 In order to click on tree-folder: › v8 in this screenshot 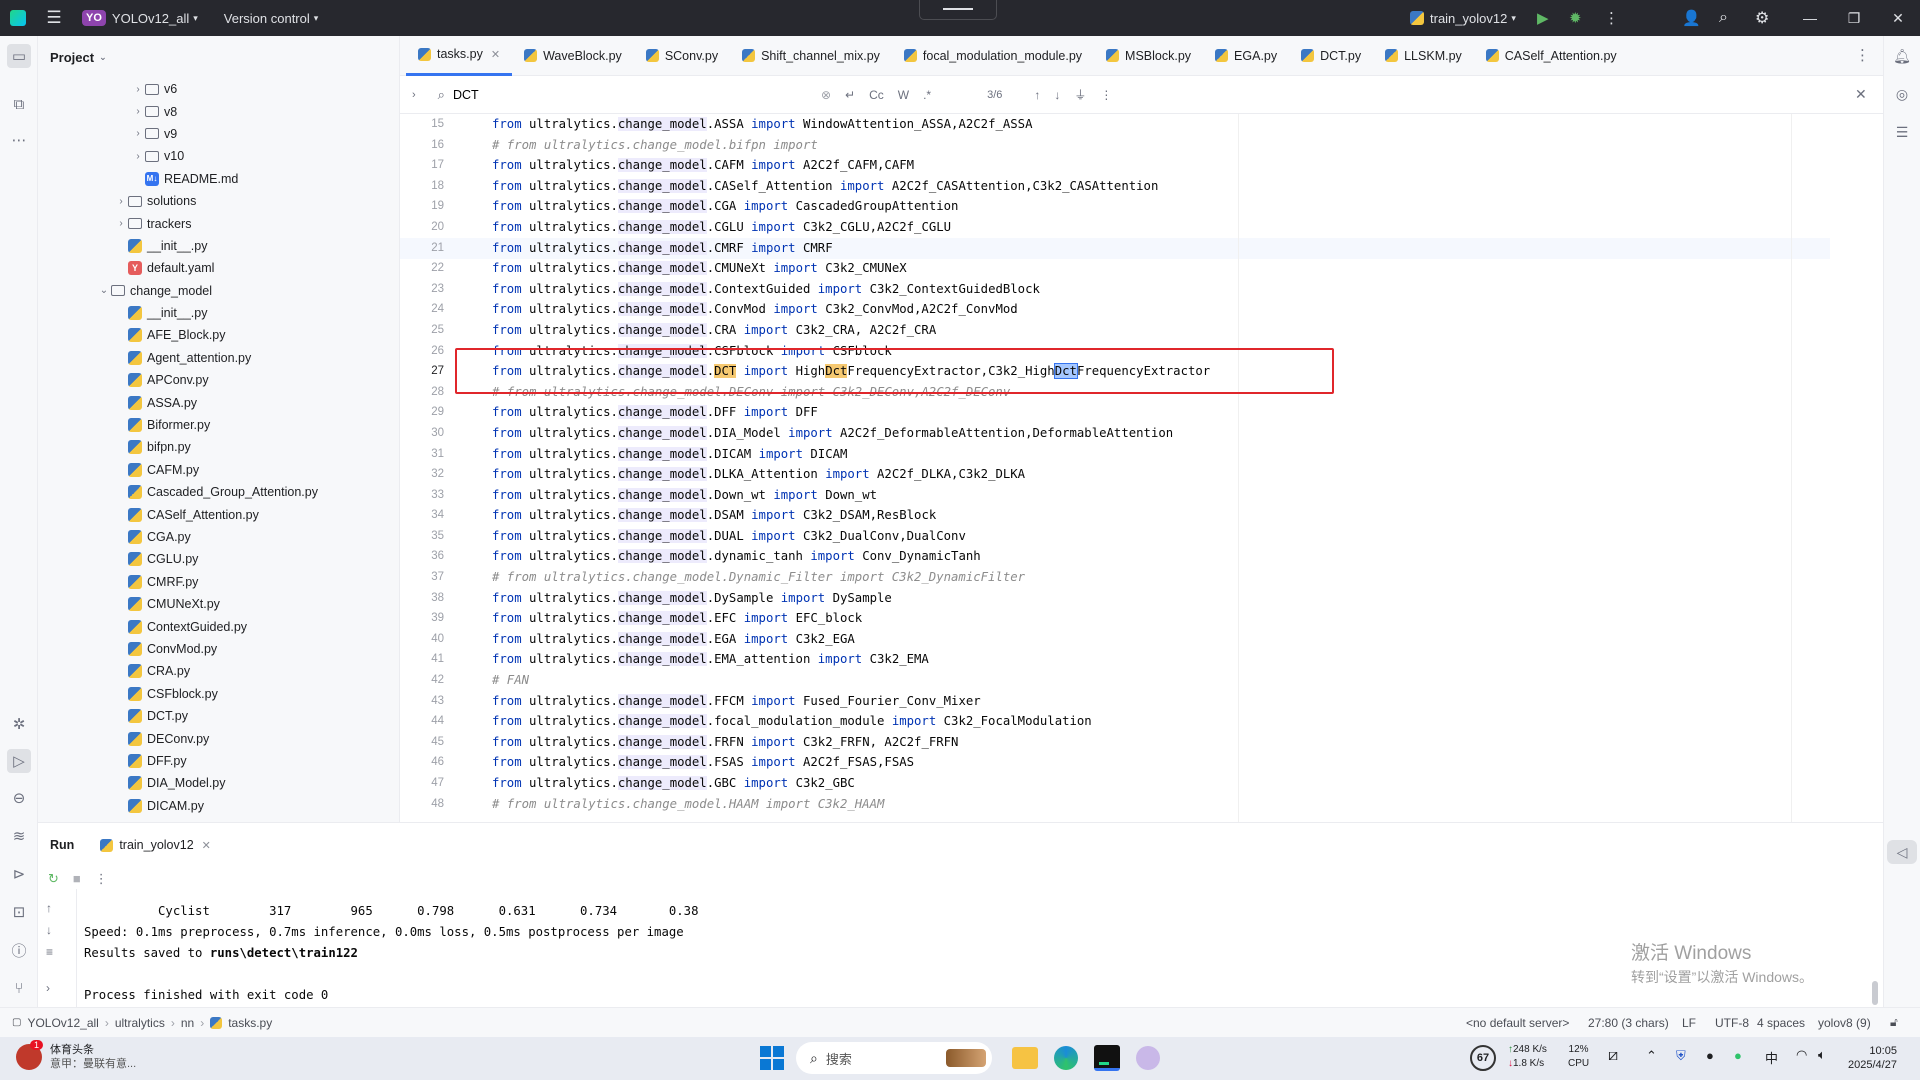, I will do `click(218, 111)`.